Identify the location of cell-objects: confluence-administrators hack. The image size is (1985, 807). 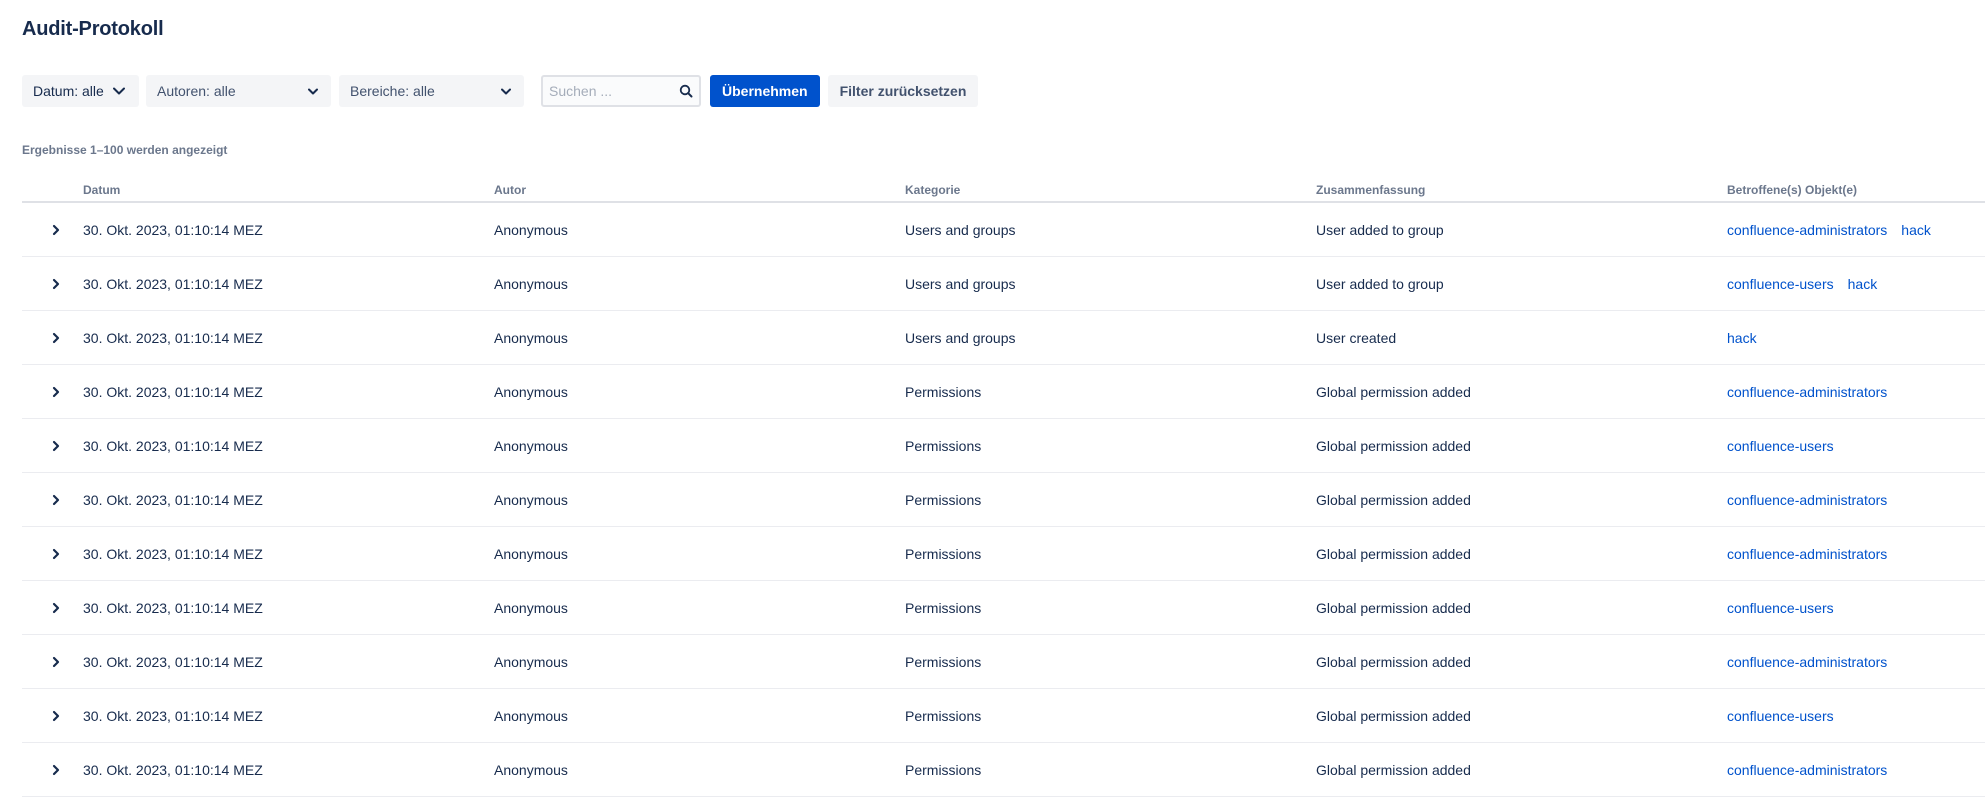
(1856, 230).